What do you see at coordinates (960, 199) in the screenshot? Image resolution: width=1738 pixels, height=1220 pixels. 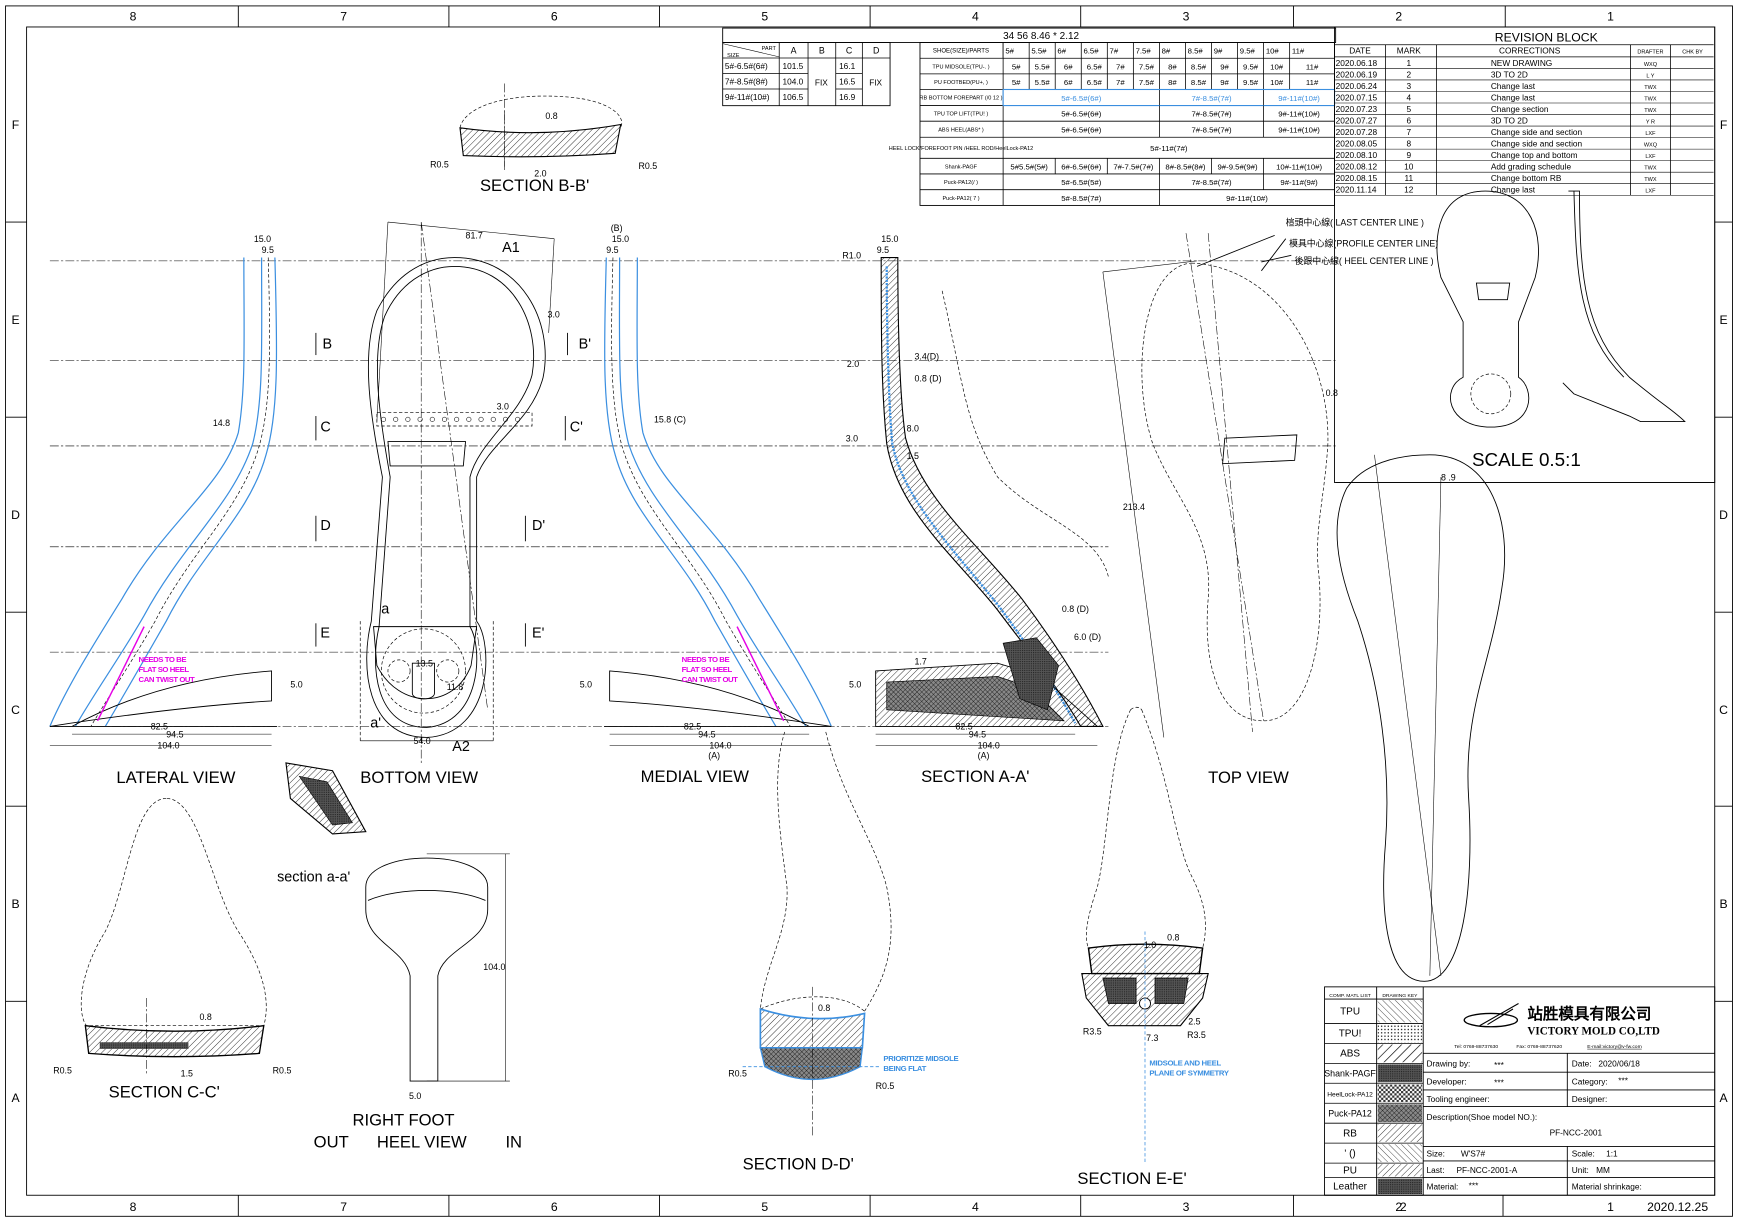 I see `row-label: Puck-PA12( 7 )` at bounding box center [960, 199].